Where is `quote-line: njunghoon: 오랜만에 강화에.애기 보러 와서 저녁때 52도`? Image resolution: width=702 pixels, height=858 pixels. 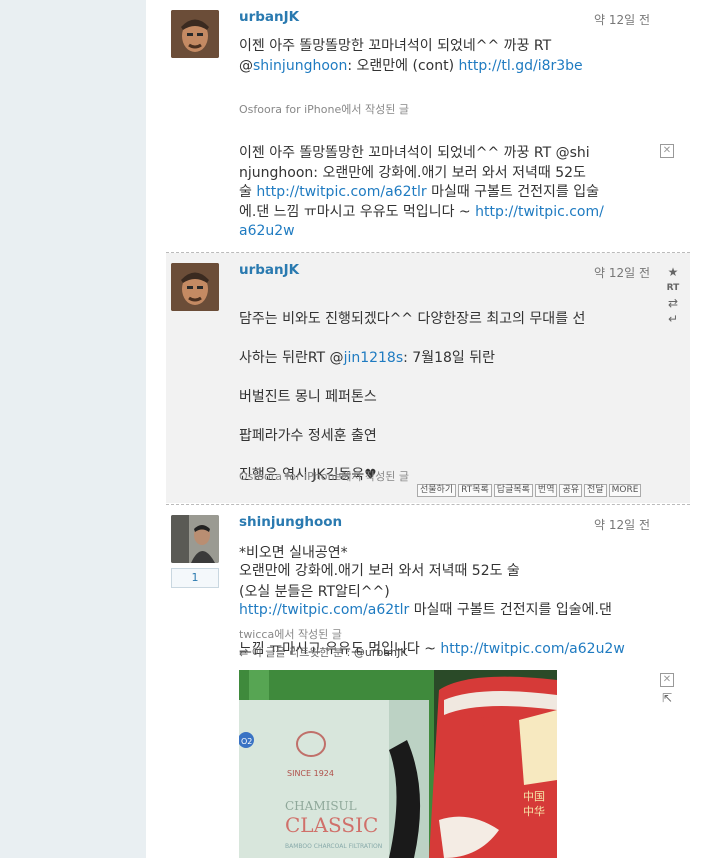
quote-line: njunghoon: 오랜만에 강화에.애기 보러 와서 저녁때 52도 is located at coordinates (439, 174).